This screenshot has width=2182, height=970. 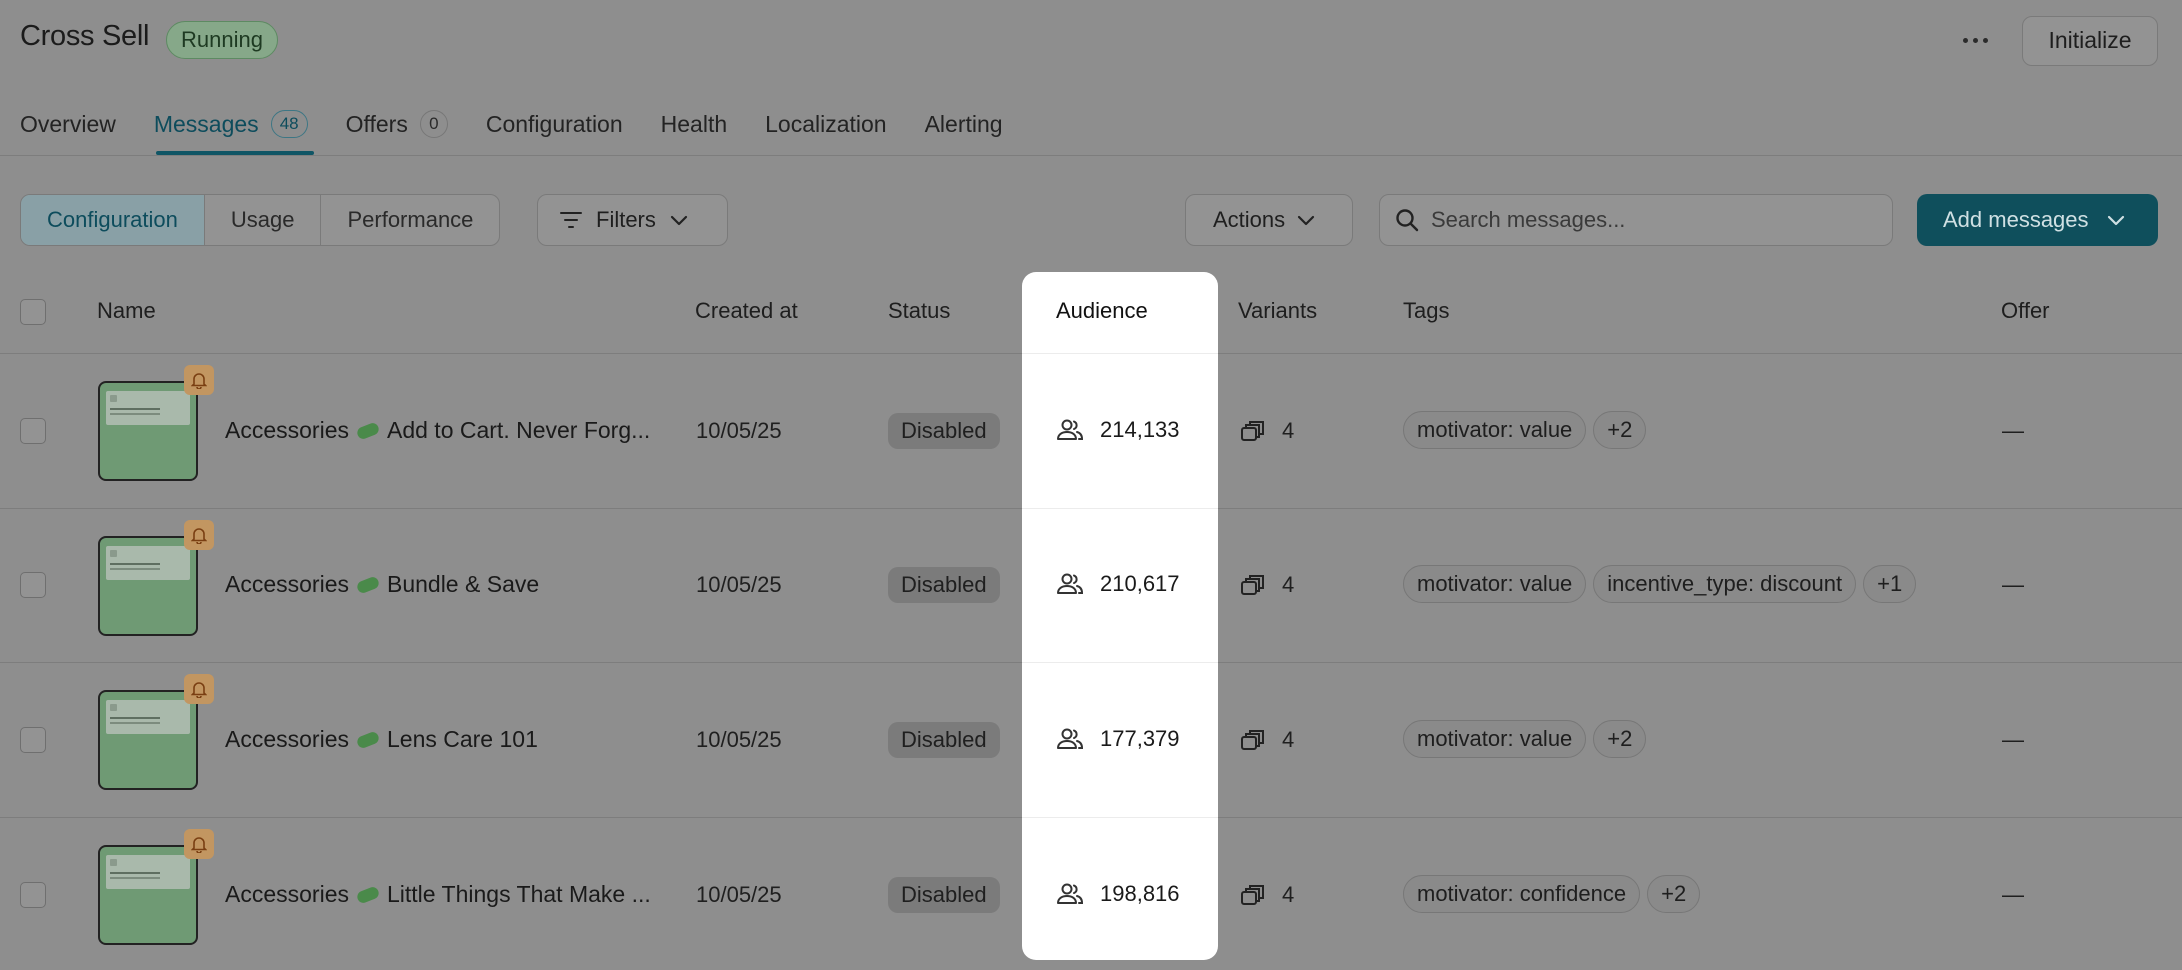 What do you see at coordinates (571, 220) in the screenshot?
I see `filter-icon` at bounding box center [571, 220].